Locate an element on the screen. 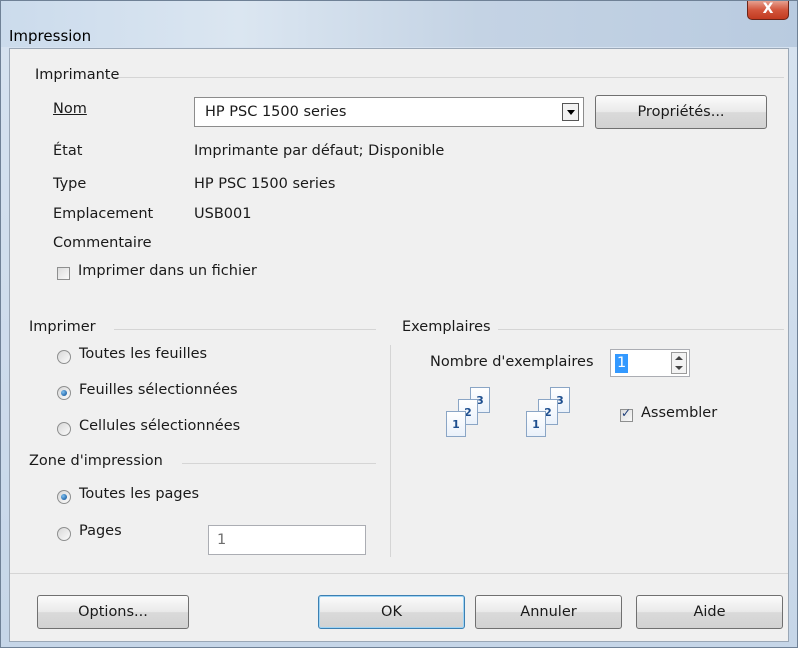 The height and width of the screenshot is (648, 798). printer-group-line is located at coordinates (449, 77).